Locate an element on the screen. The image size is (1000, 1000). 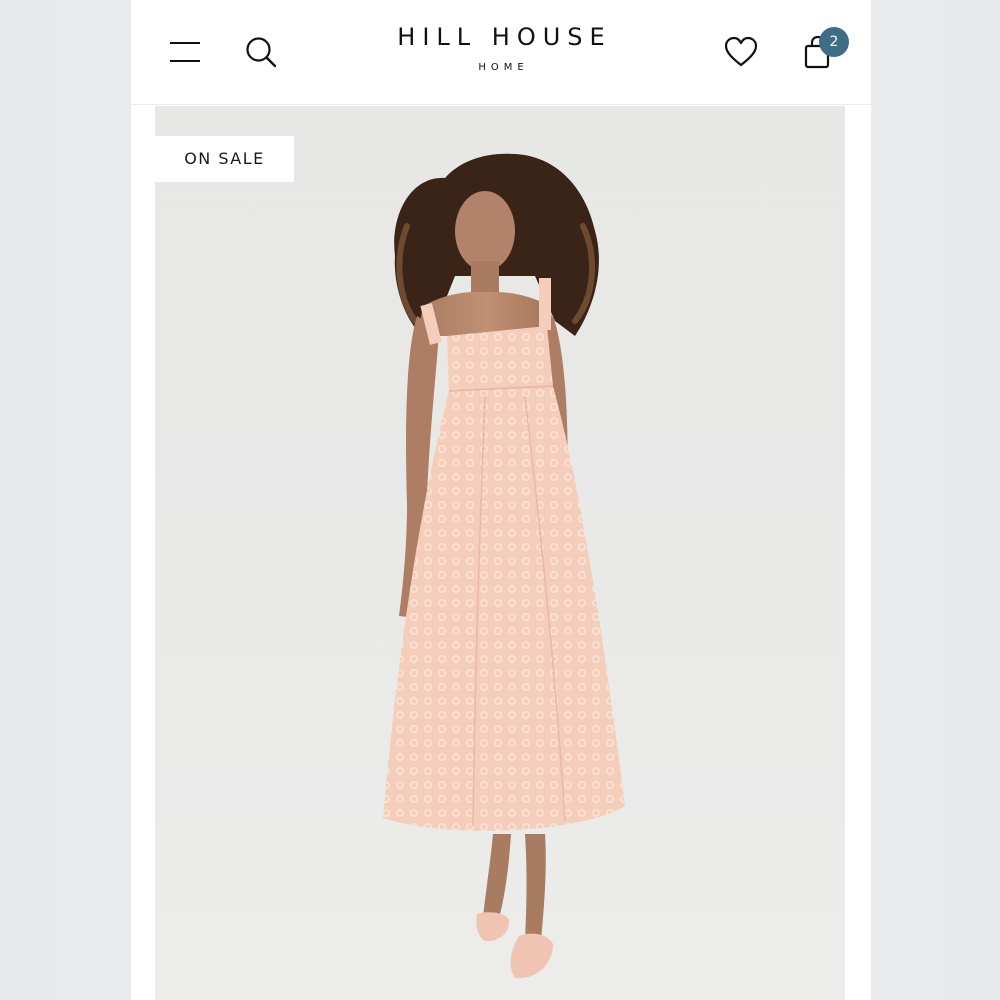
brand-logo: HILL HOUSE HOME is located at coordinates (501, 48).